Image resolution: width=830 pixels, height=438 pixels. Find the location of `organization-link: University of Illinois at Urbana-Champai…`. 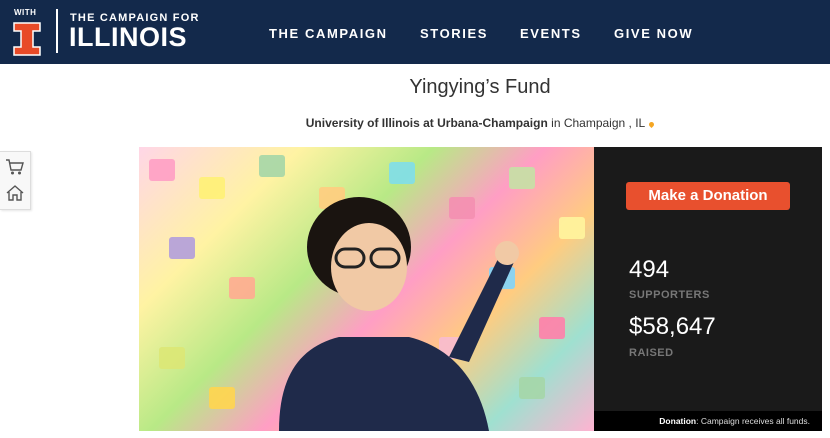

organization-link: University of Illinois at Urbana-Champai… is located at coordinates (427, 123).